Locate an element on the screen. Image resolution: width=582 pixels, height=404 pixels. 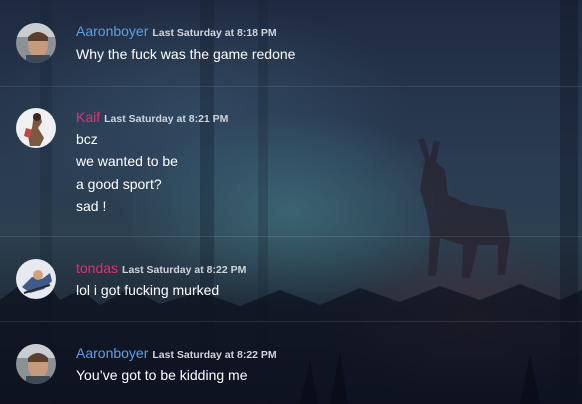
message-header: Aaronboyer Last Saturday at 8:18 PM is located at coordinates (176, 32).